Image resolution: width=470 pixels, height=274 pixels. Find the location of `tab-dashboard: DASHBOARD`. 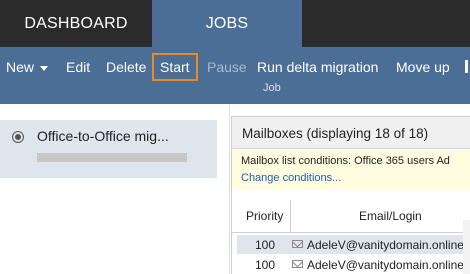

tab-dashboard: DASHBOARD is located at coordinates (76, 23).